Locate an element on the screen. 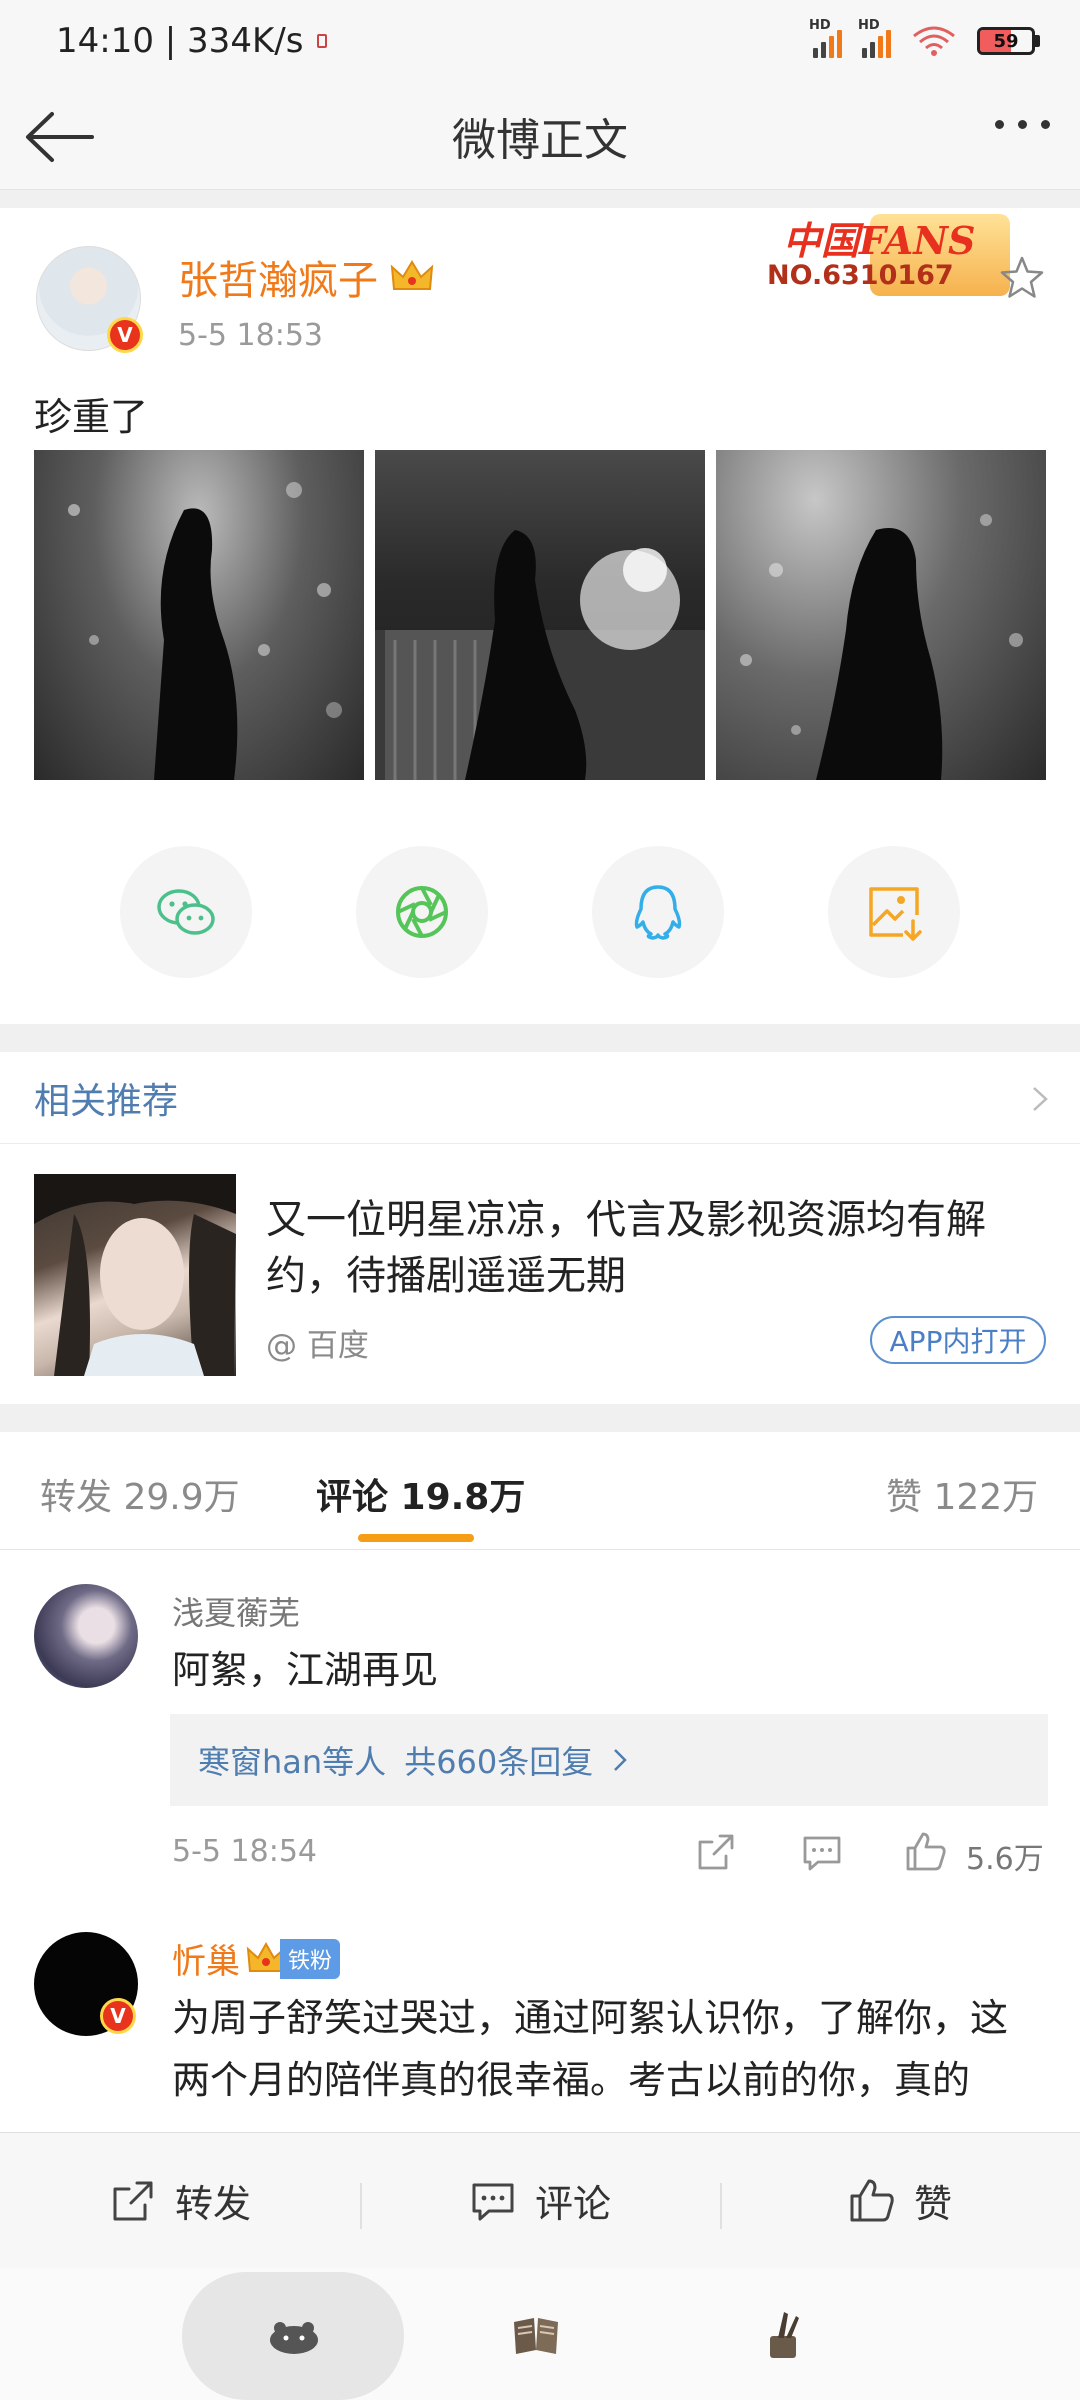 This screenshot has width=1080, height=2400. qq-icon is located at coordinates (658, 912).